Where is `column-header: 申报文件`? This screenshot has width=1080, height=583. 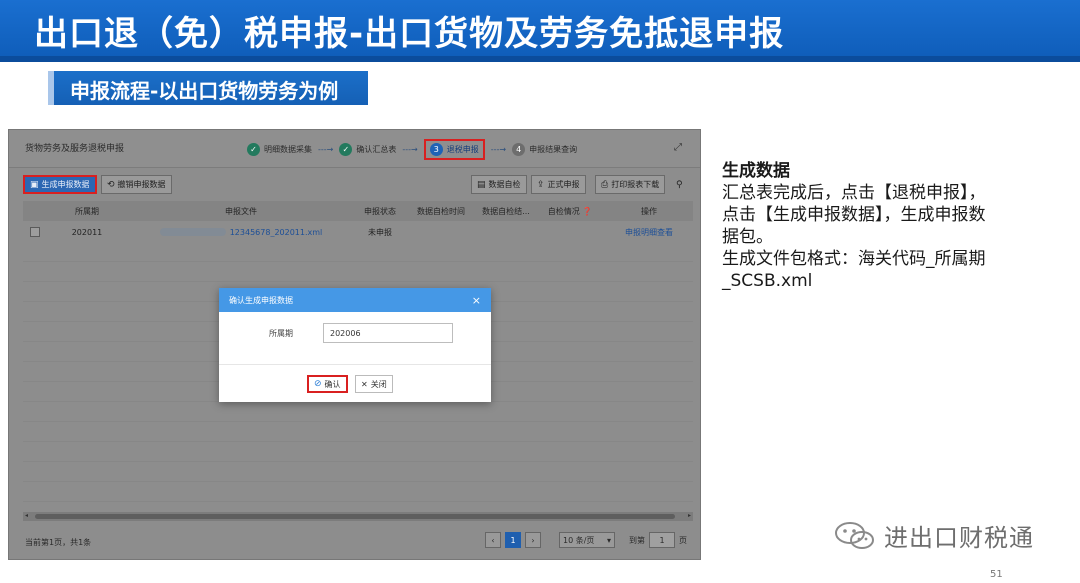 column-header: 申报文件 is located at coordinates (241, 211).